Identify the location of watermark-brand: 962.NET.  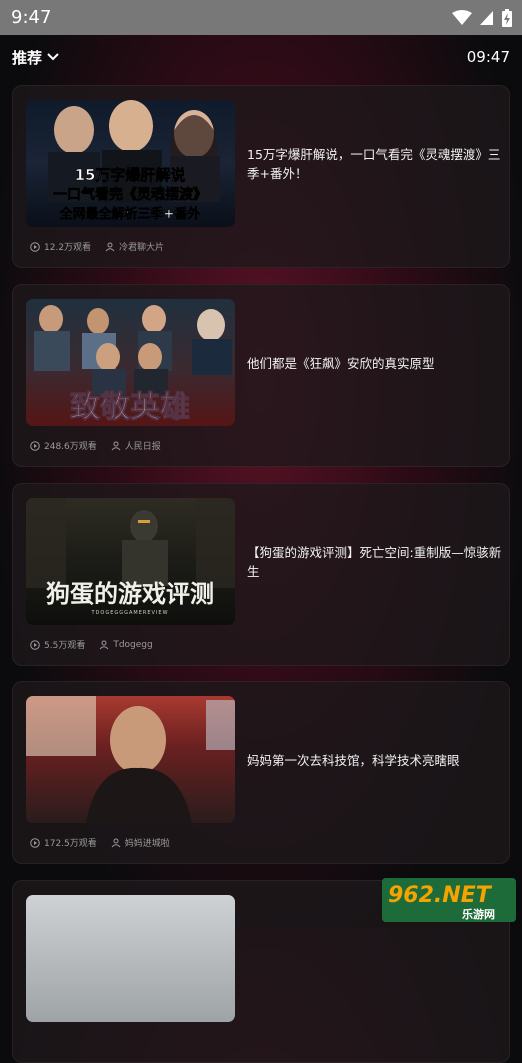
(440, 895).